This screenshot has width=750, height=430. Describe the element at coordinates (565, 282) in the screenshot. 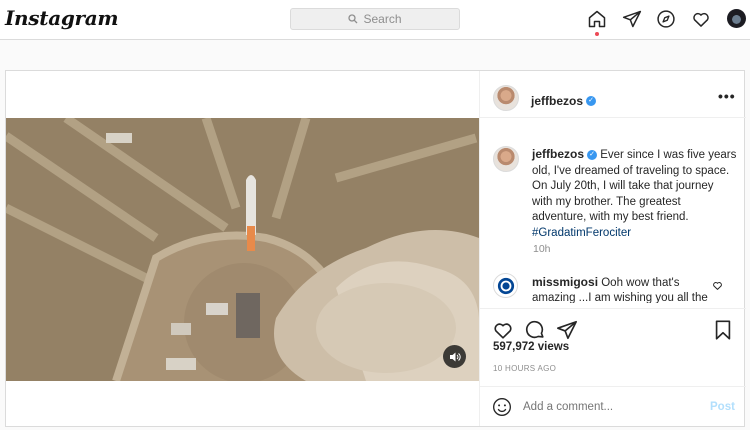

I see `commenter-username: missmigosi` at that location.